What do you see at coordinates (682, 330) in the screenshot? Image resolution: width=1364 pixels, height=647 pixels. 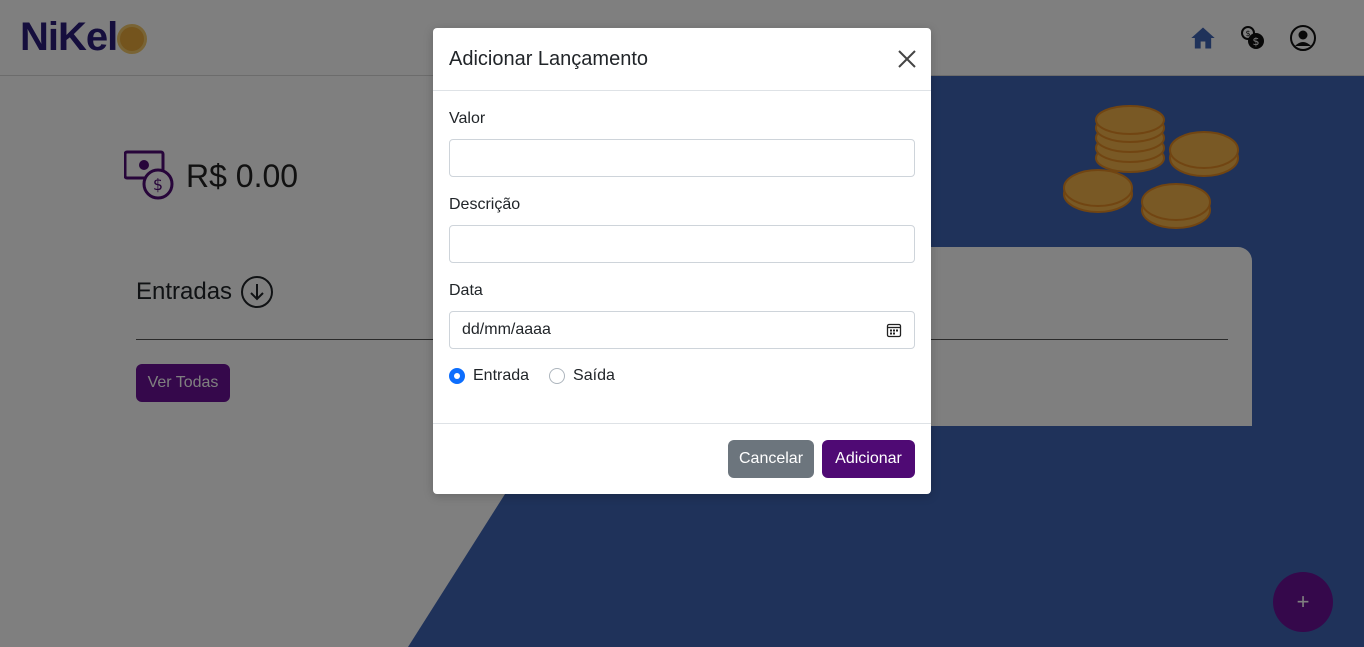 I see `date-input: dd/mm/aaaa` at bounding box center [682, 330].